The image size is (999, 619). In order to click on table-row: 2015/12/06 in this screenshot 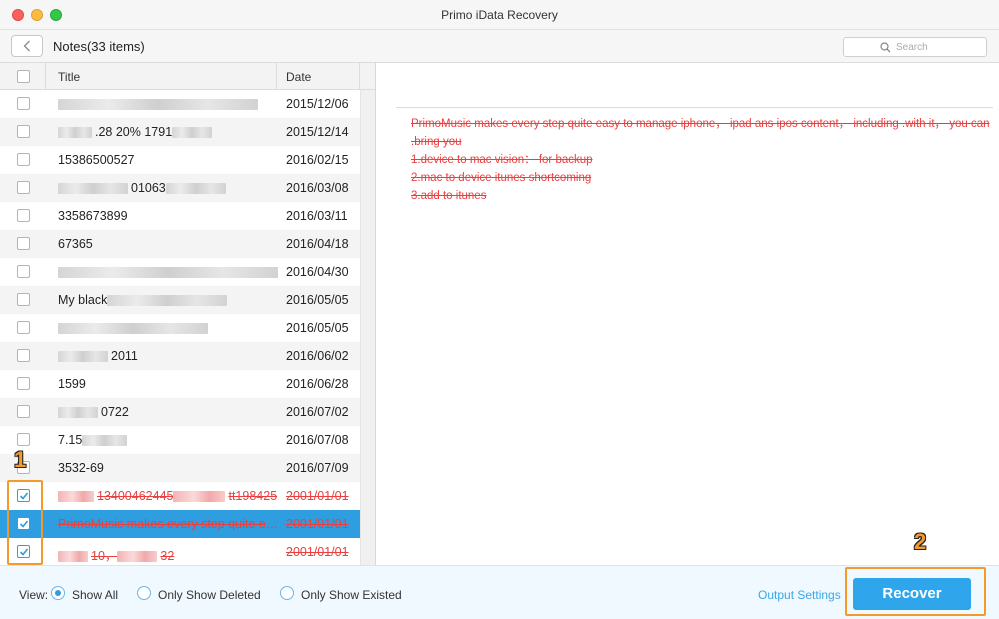, I will do `click(187, 104)`.